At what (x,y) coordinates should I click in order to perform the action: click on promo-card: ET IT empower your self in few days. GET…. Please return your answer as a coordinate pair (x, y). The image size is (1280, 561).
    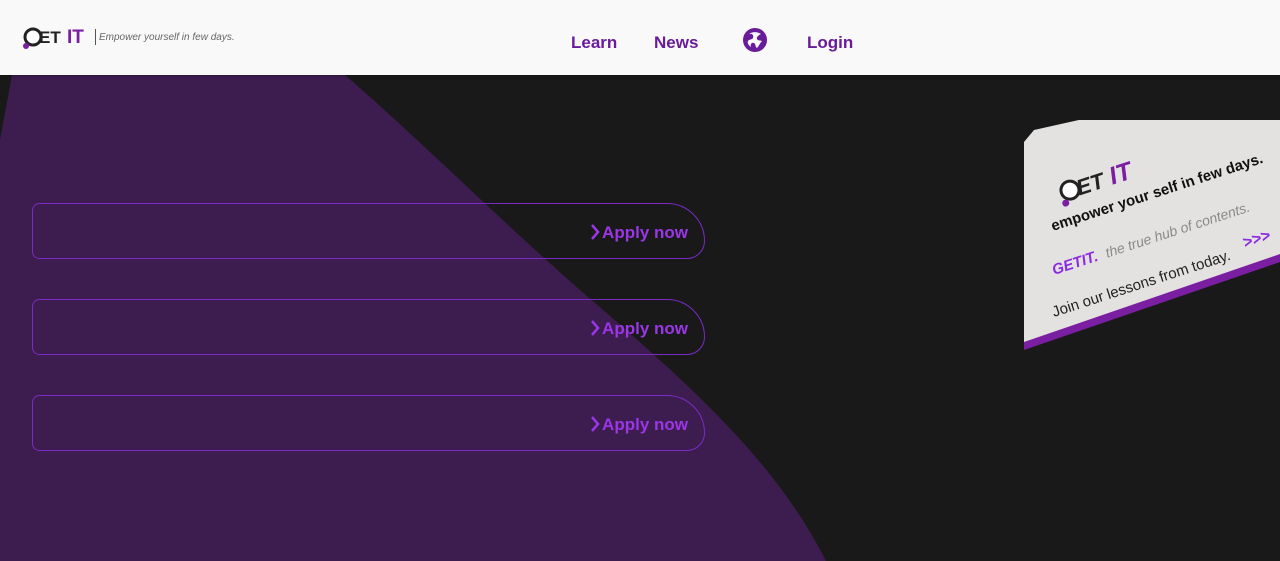
    Looking at the image, I should click on (1152, 250).